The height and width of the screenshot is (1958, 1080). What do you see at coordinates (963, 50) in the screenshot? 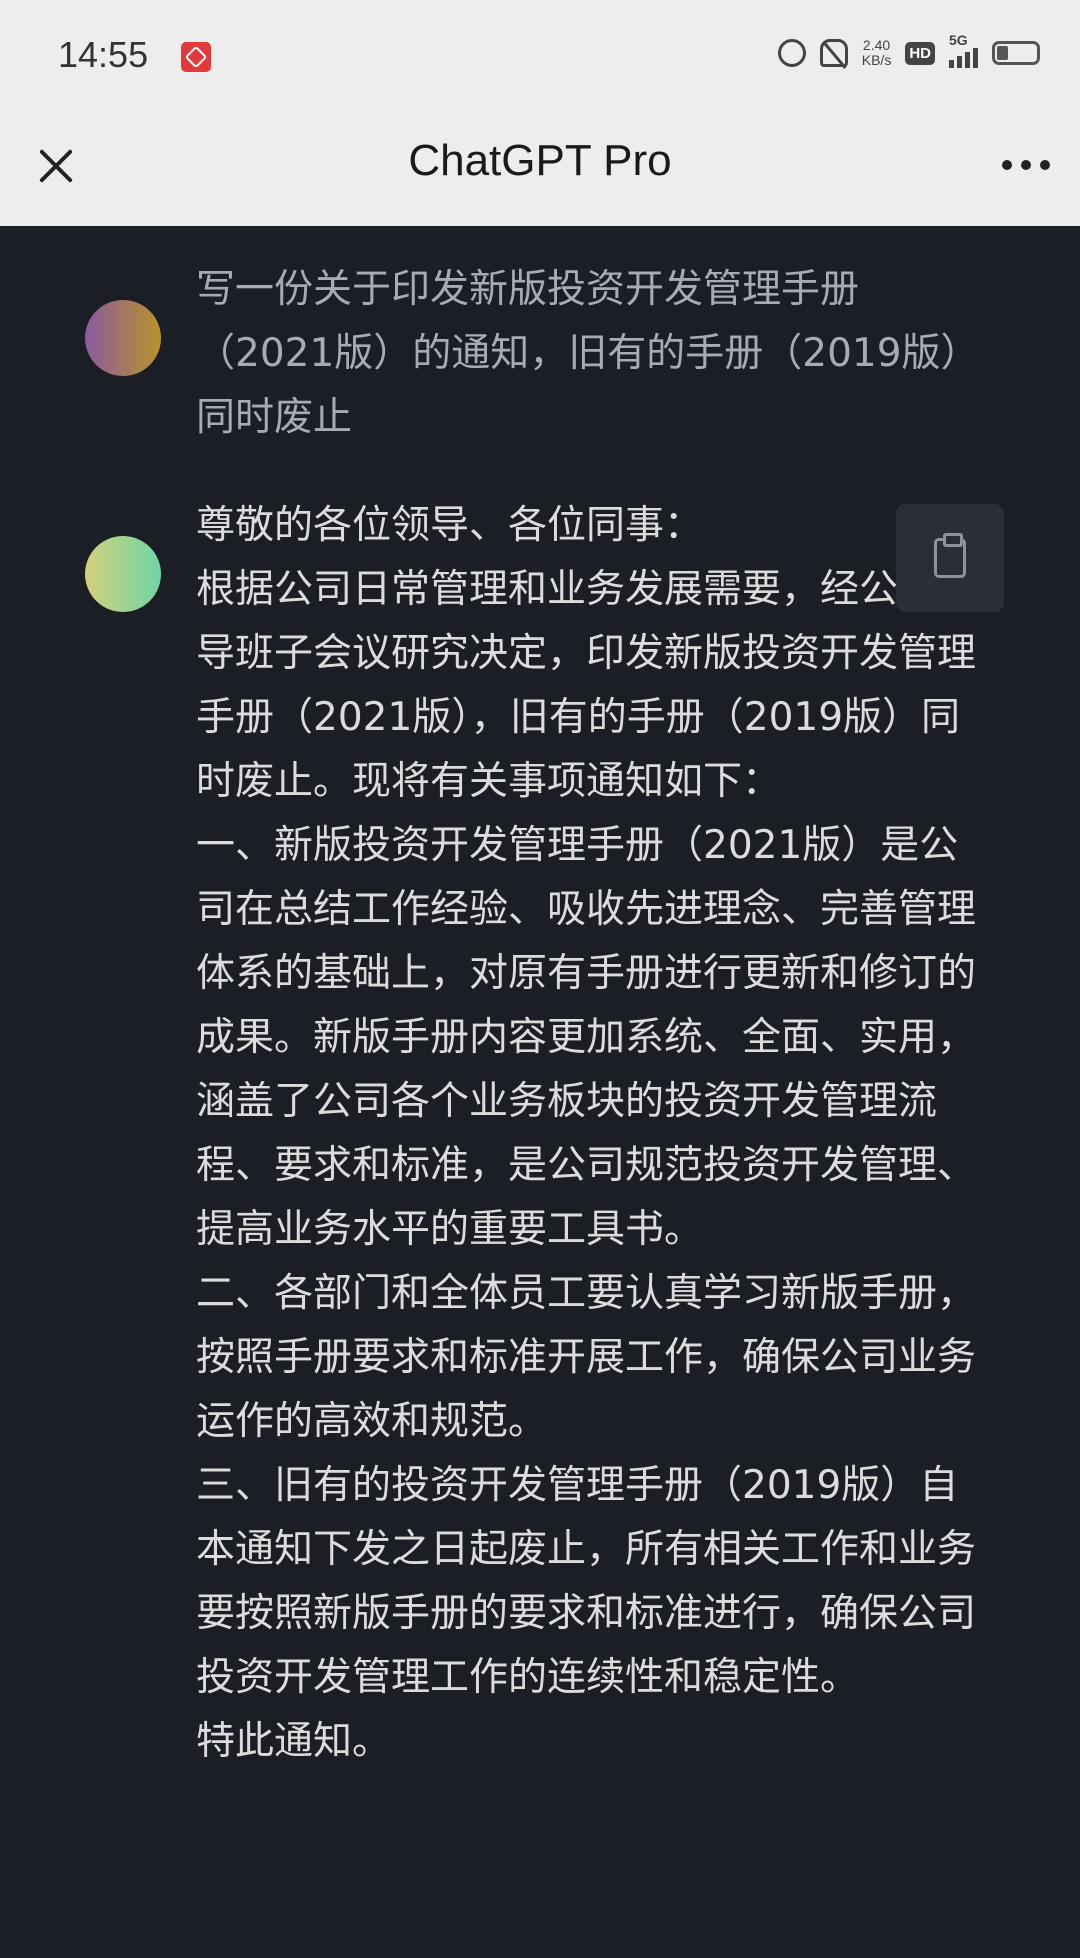
I see `signal-icon: 5G` at bounding box center [963, 50].